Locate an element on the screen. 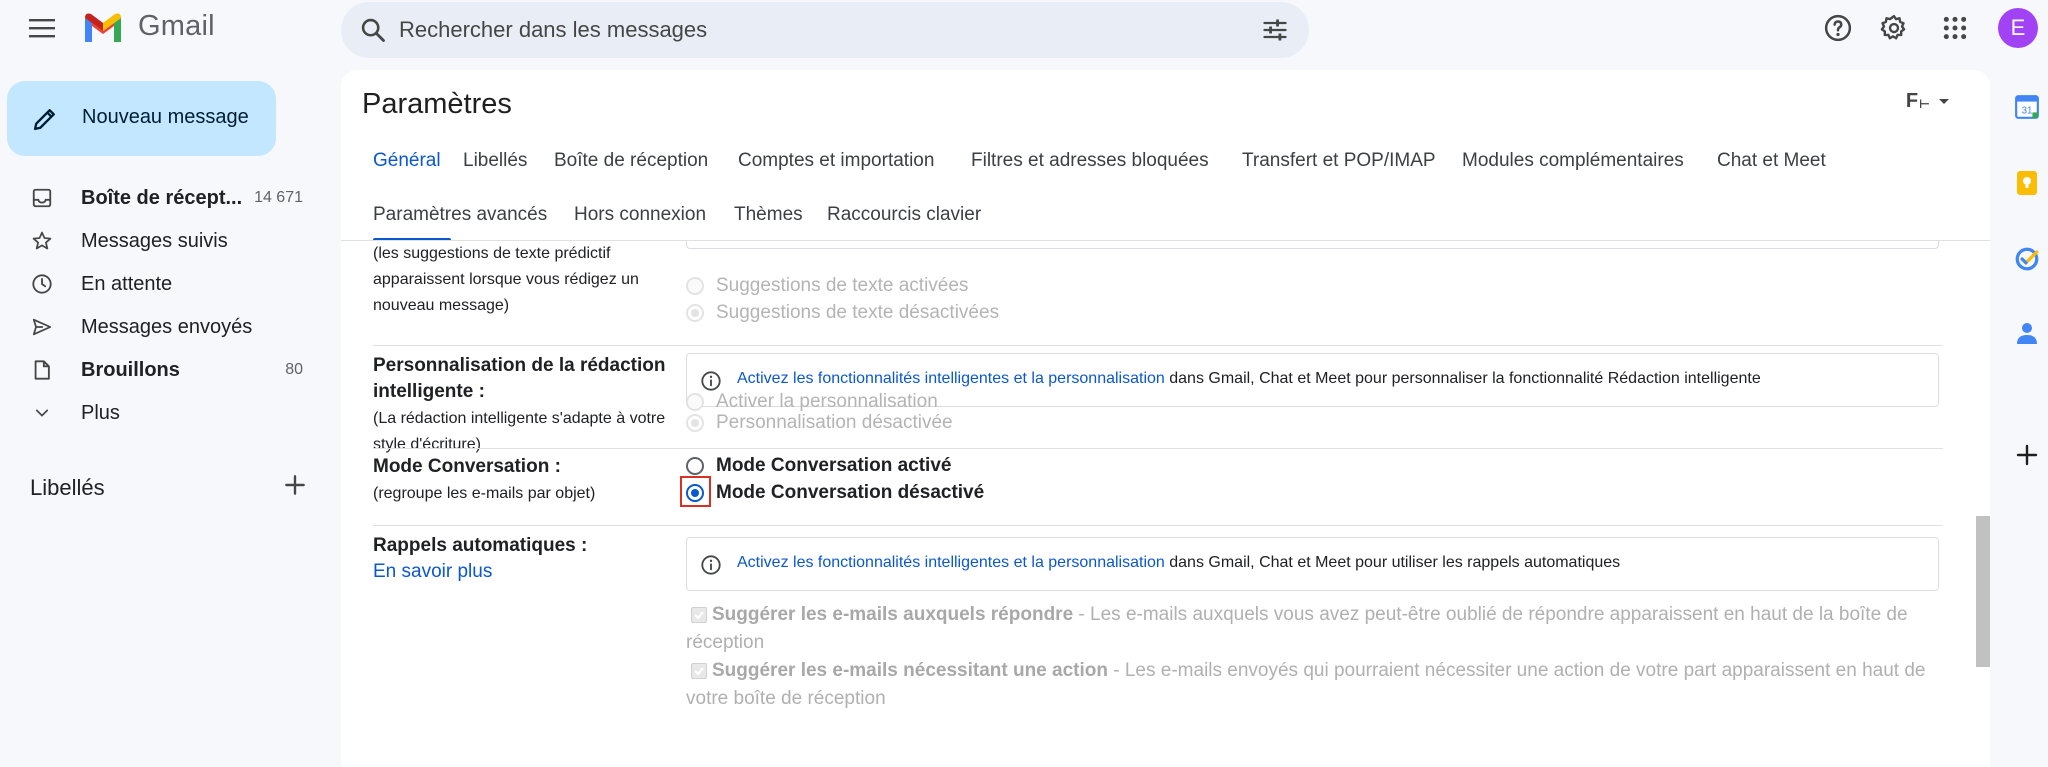  keep-lightbulb-icon is located at coordinates (2027, 183).